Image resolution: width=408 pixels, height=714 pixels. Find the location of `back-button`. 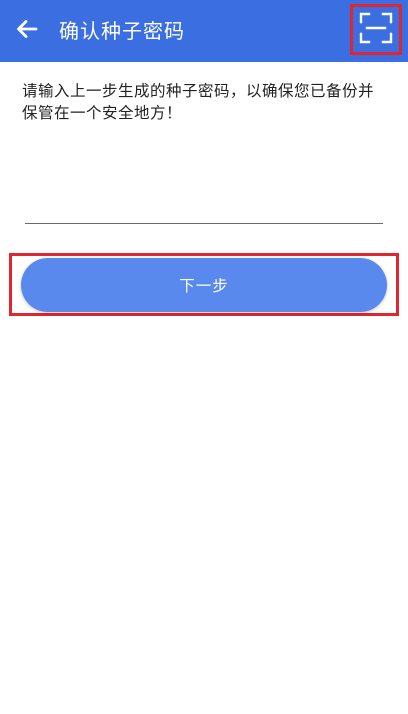

back-button is located at coordinates (27, 31).